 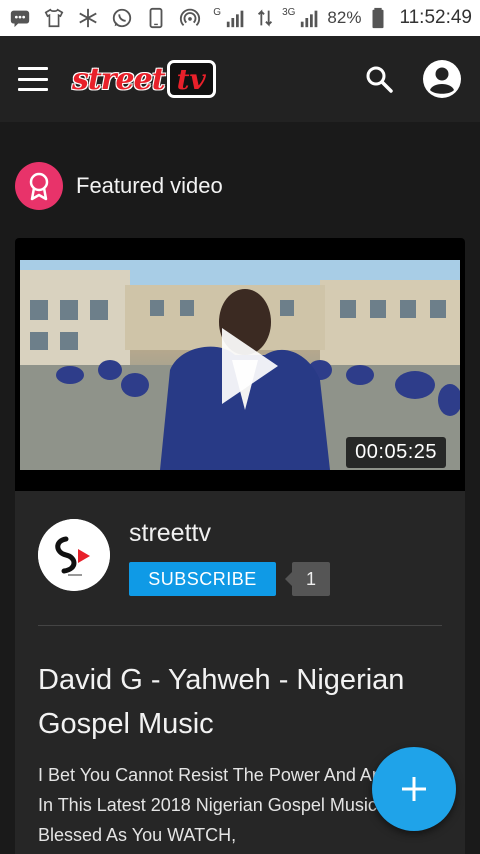 I want to click on channel-name: streettv, so click(x=170, y=533).